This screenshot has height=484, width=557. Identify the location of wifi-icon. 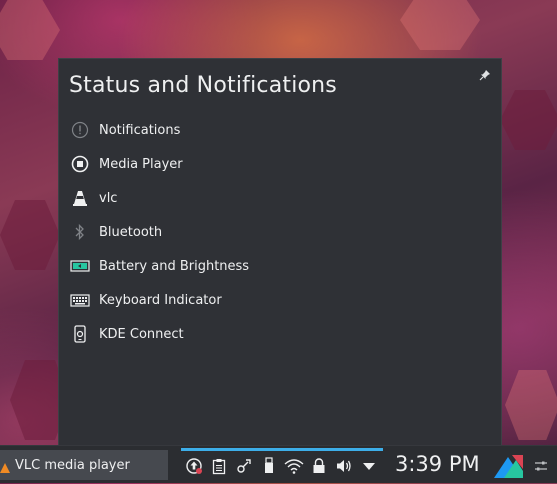
(293, 466).